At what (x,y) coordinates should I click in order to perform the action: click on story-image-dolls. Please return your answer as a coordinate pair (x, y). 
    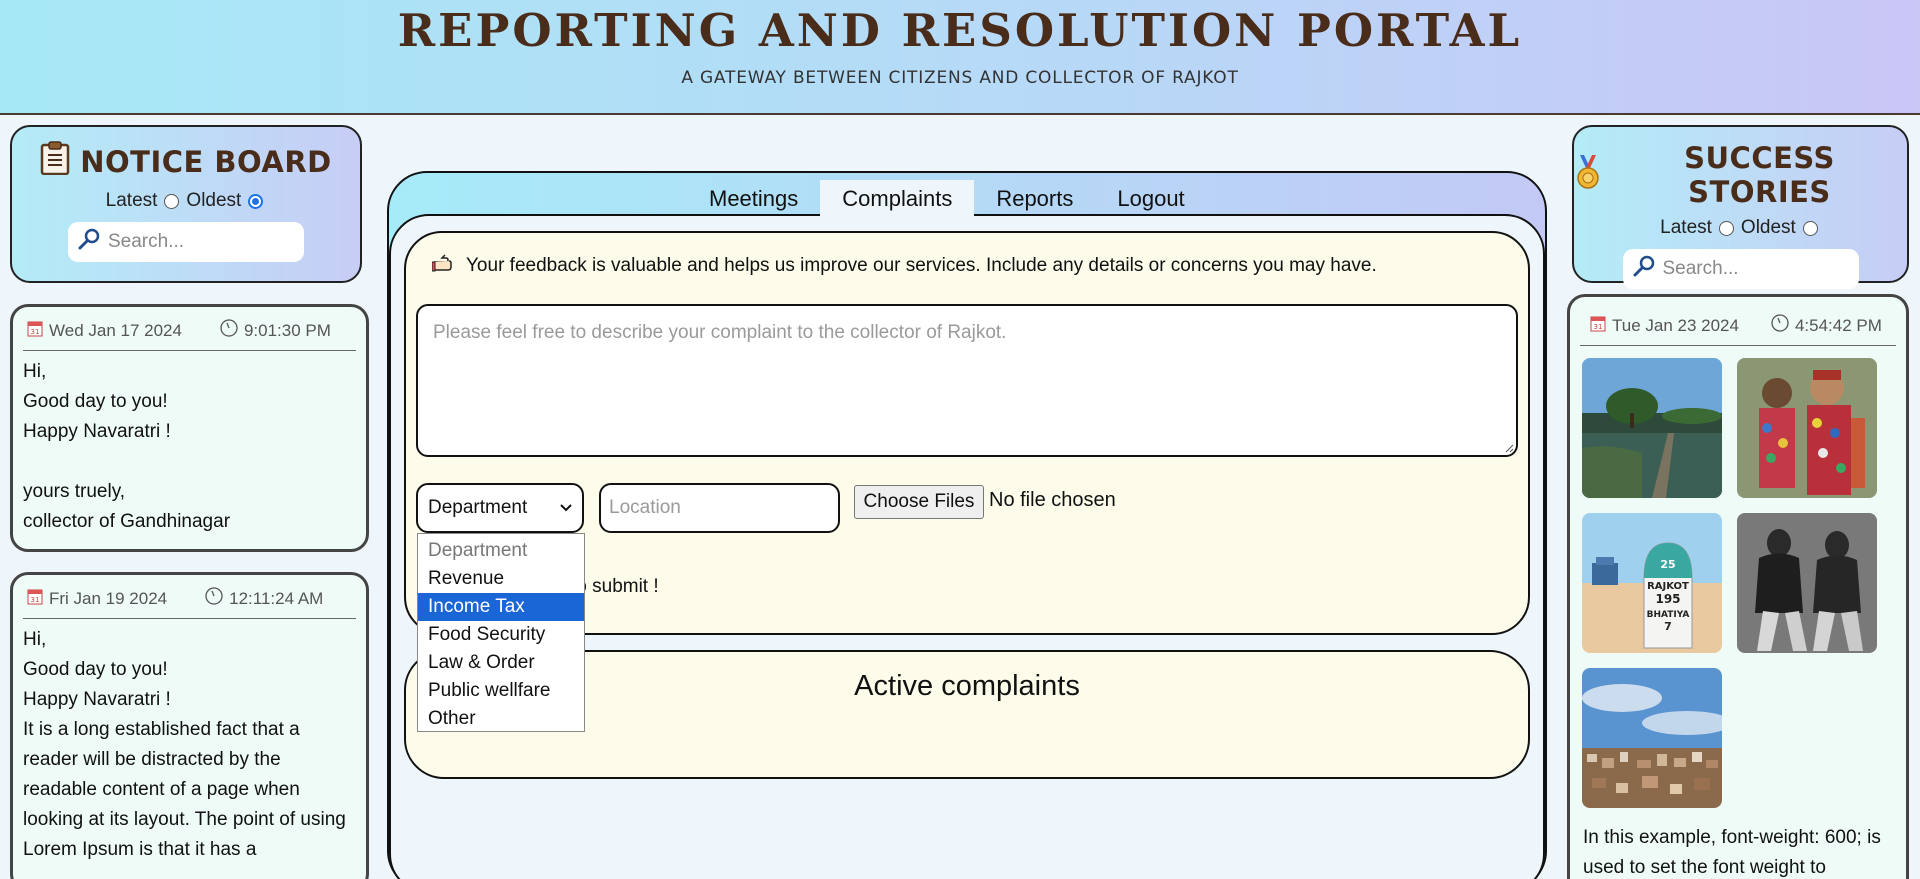
    Looking at the image, I should click on (1807, 428).